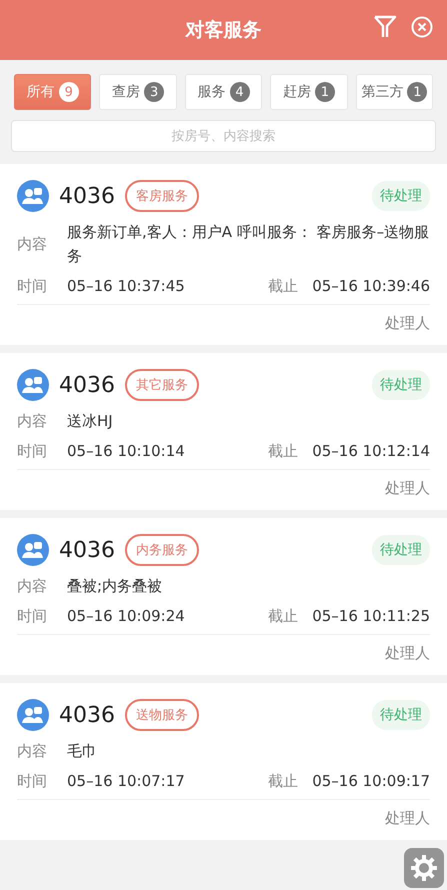 This screenshot has width=447, height=890. I want to click on service-tag: 客房服务, so click(162, 196).